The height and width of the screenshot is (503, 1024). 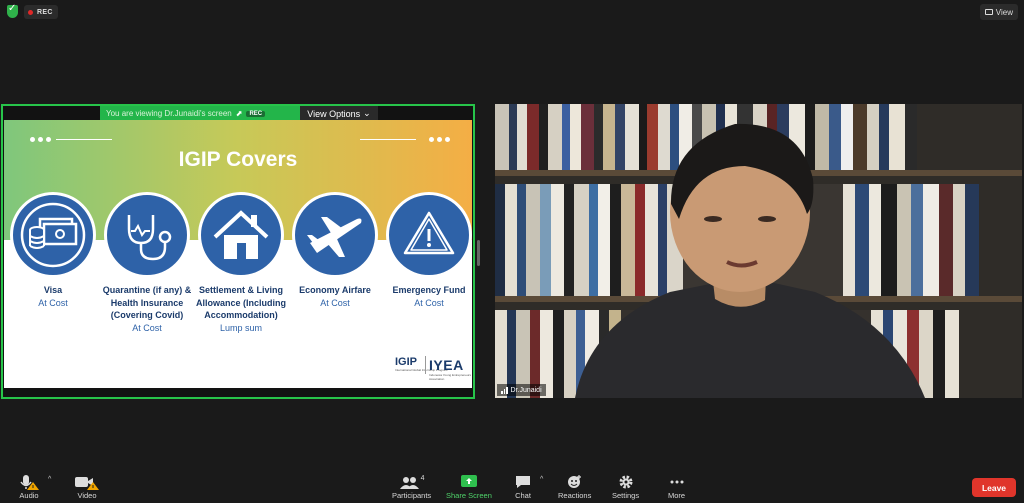 I want to click on decorative-dots-left, so click(x=40, y=139).